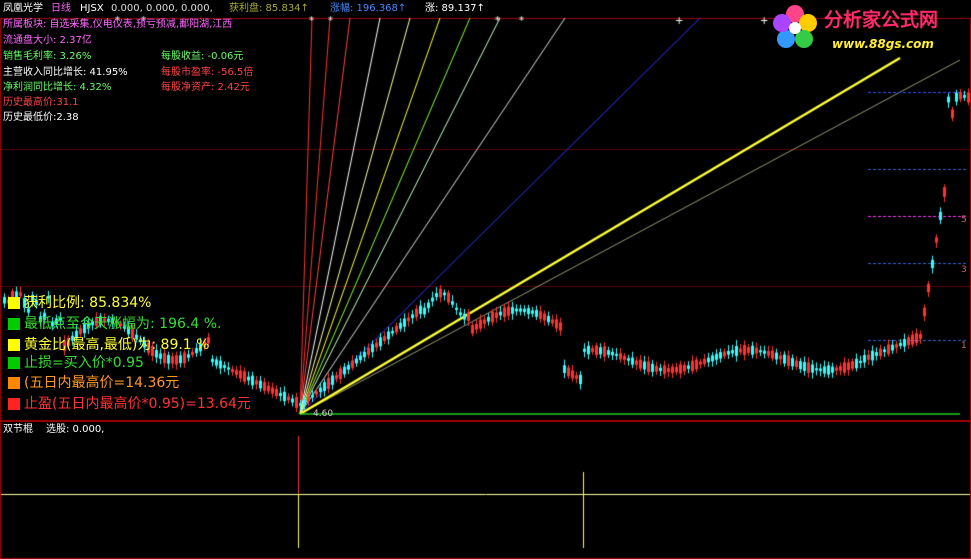 The height and width of the screenshot is (559, 971). I want to click on sub-panel-name: 双节棍, so click(18, 430).